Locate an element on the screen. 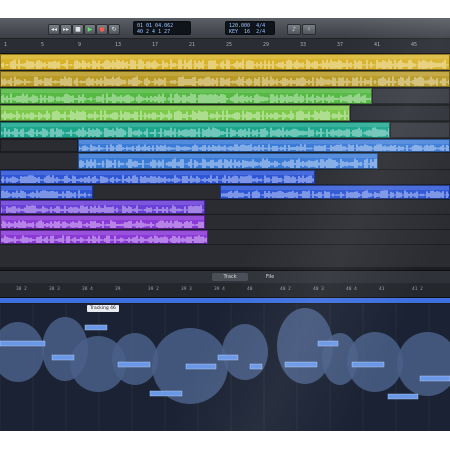 The image size is (450, 450). record-icon: ● is located at coordinates (102, 29).